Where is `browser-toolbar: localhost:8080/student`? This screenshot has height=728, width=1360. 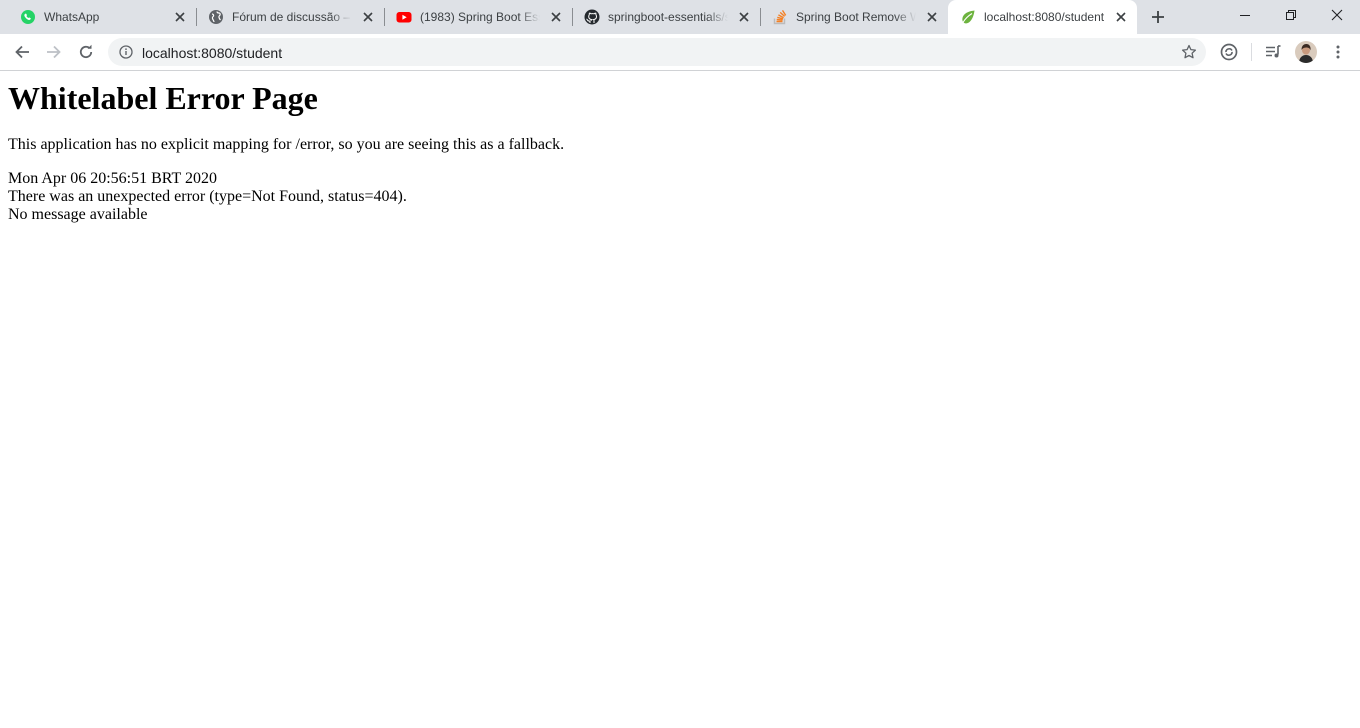 browser-toolbar: localhost:8080/student is located at coordinates (680, 52).